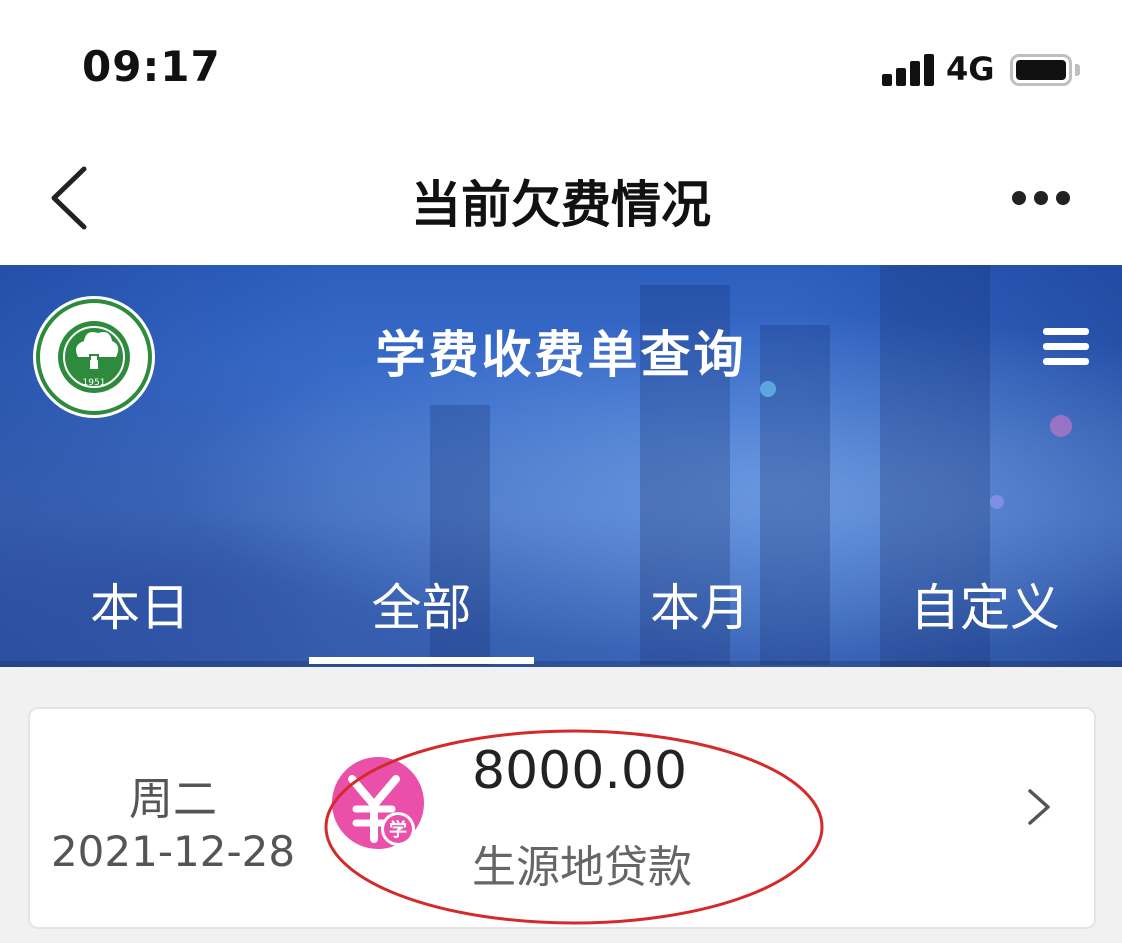 The width and height of the screenshot is (1122, 943). Describe the element at coordinates (173, 851) in the screenshot. I see `record-date: 2021-12-28` at that location.